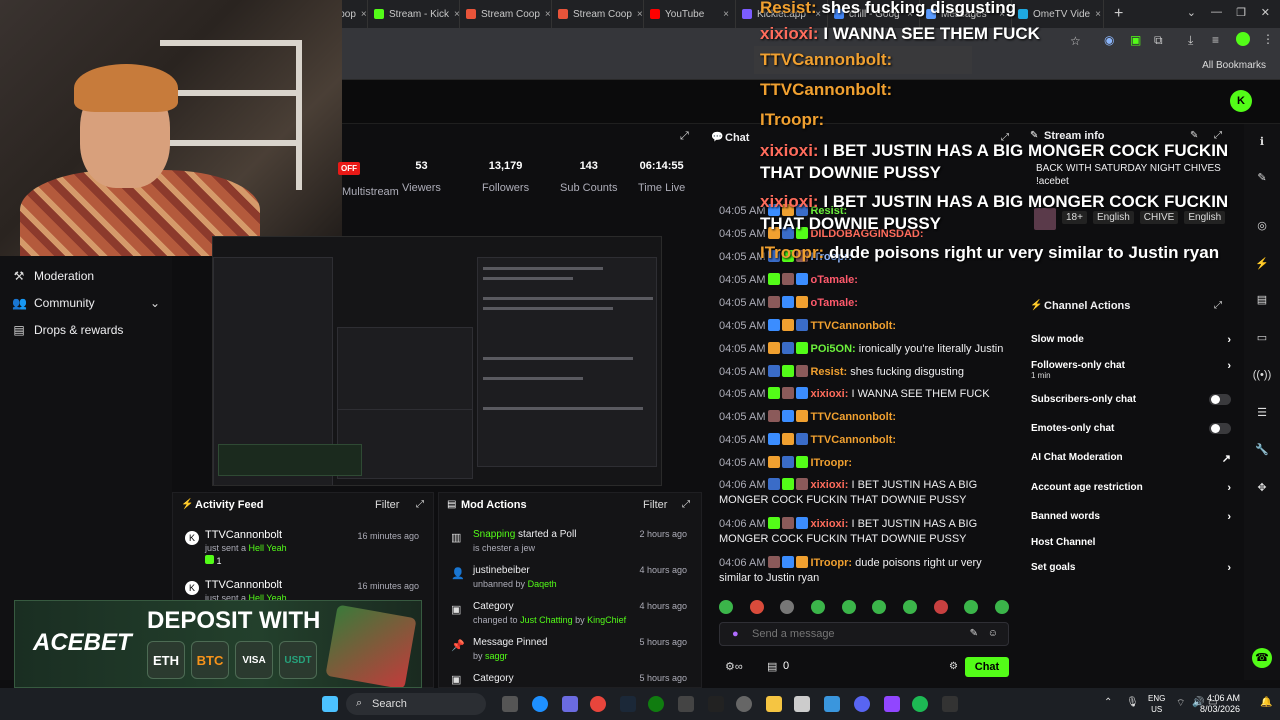 The height and width of the screenshot is (720, 1280). I want to click on mod-sub-user: Daqeth, so click(542, 584).